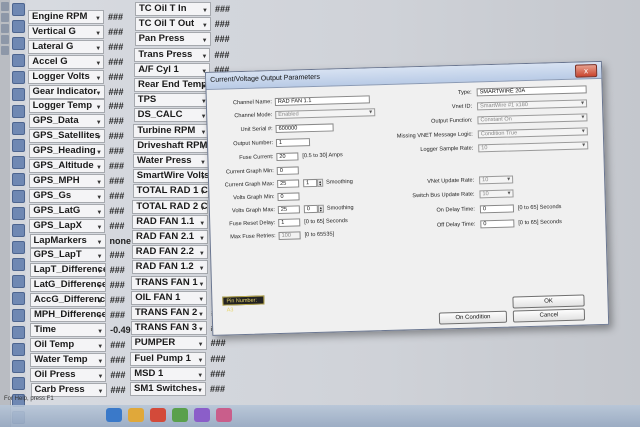 The width and height of the screenshot is (640, 427). Describe the element at coordinates (320, 208) in the screenshot. I see `volts-smoothing-spinner-icon: ▴ ▾` at that location.